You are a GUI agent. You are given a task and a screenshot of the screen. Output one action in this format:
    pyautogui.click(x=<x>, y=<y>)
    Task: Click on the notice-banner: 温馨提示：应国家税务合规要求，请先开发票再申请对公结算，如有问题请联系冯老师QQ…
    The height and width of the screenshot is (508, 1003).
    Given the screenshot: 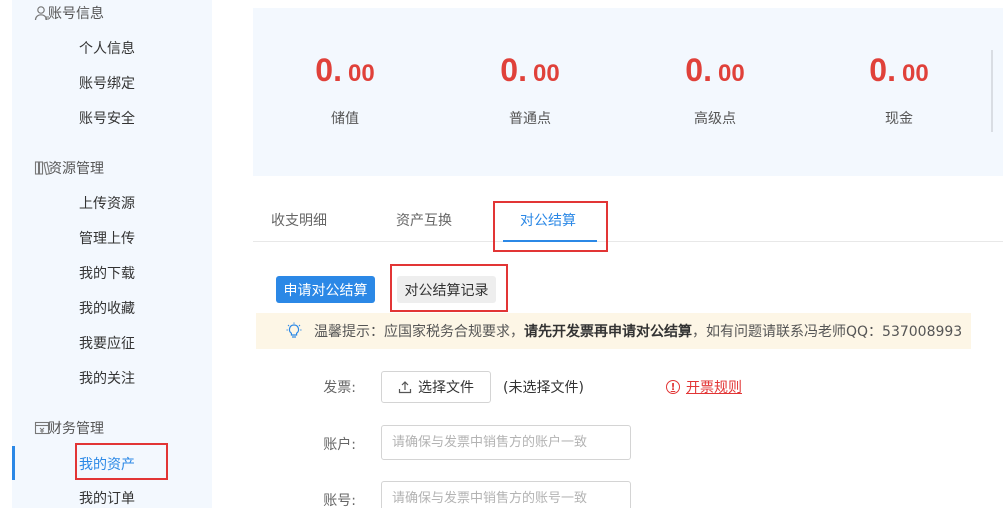 What is the action you would take?
    pyautogui.click(x=613, y=331)
    